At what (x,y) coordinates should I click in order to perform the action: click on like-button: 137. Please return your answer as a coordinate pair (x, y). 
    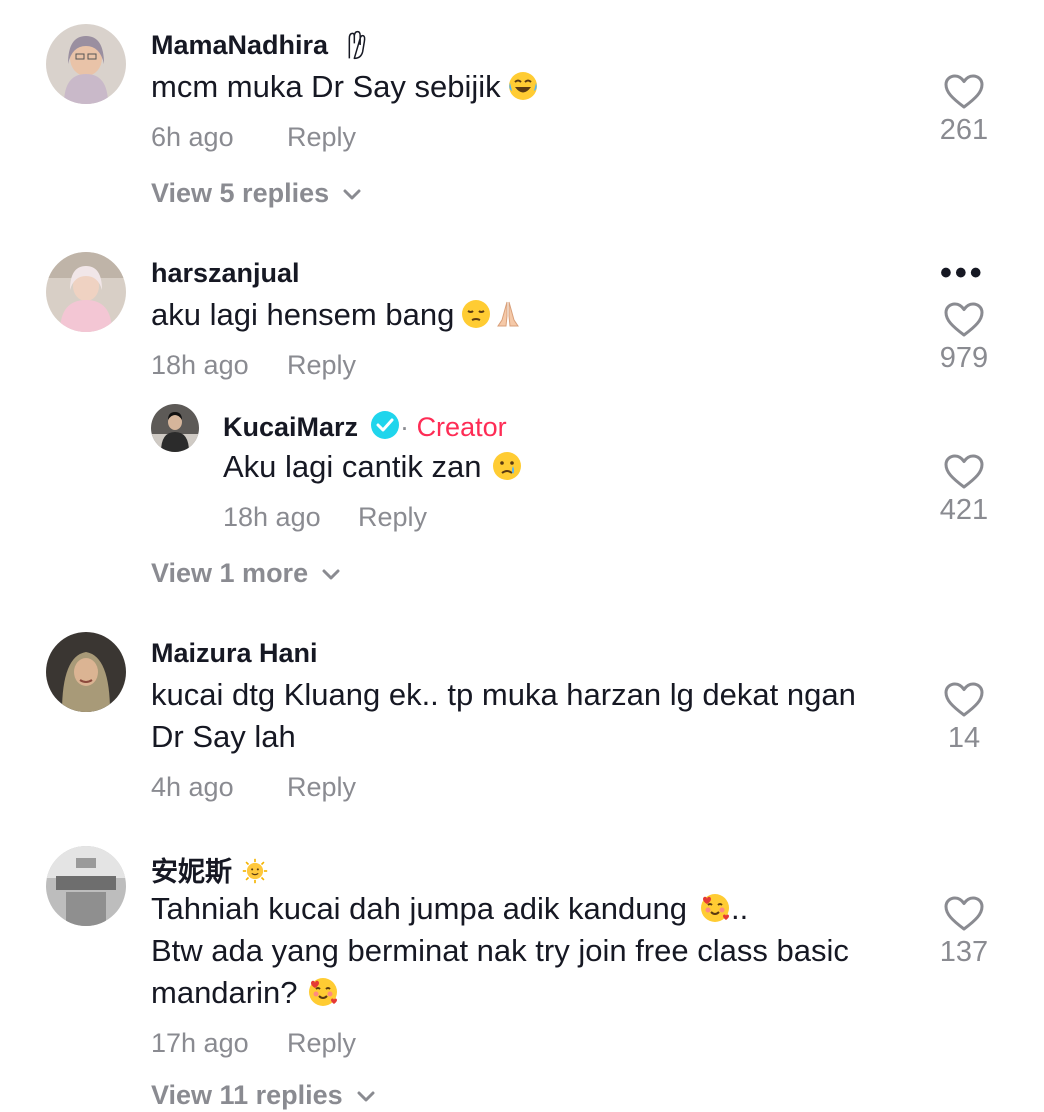
    Looking at the image, I should click on (964, 932).